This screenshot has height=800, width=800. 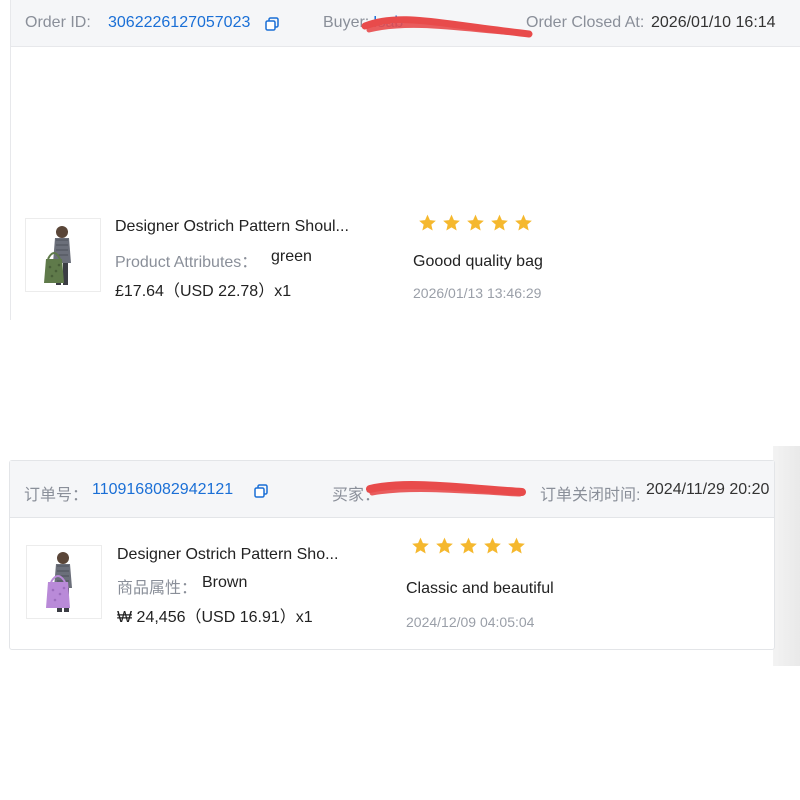 I want to click on product-attributes-value: Brown, so click(x=225, y=582).